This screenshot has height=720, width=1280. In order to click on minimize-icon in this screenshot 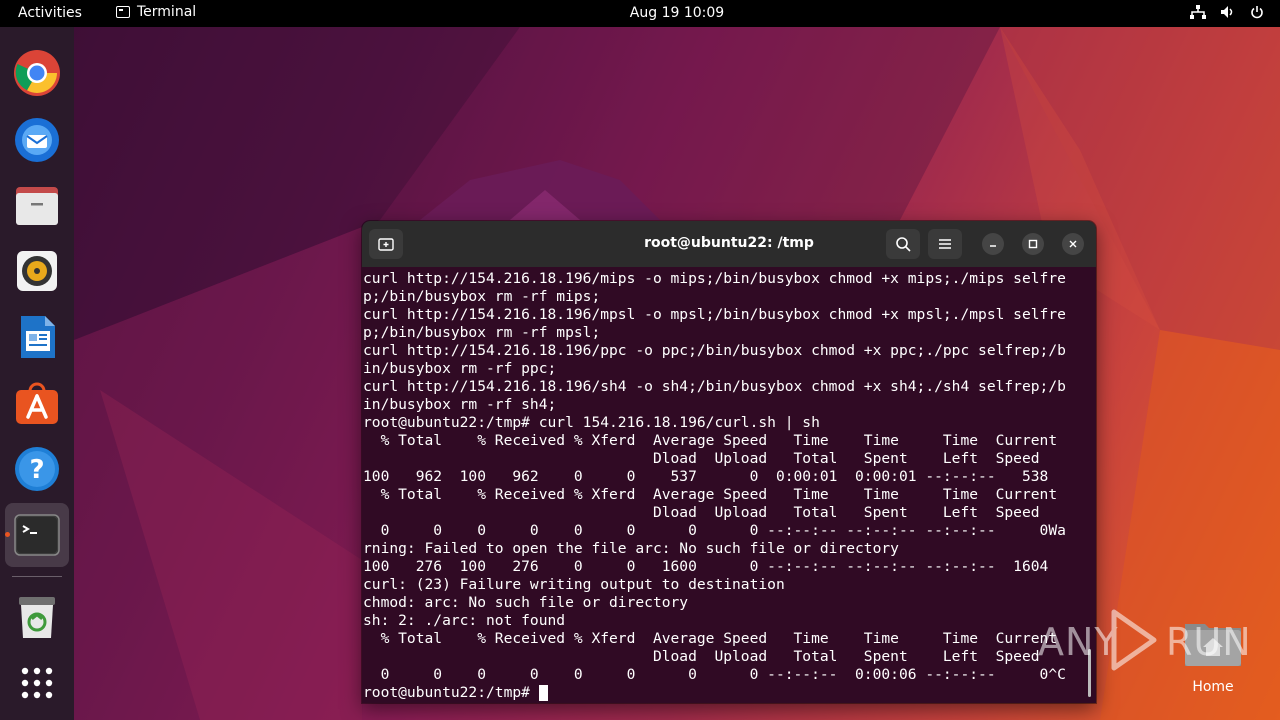, I will do `click(993, 246)`.